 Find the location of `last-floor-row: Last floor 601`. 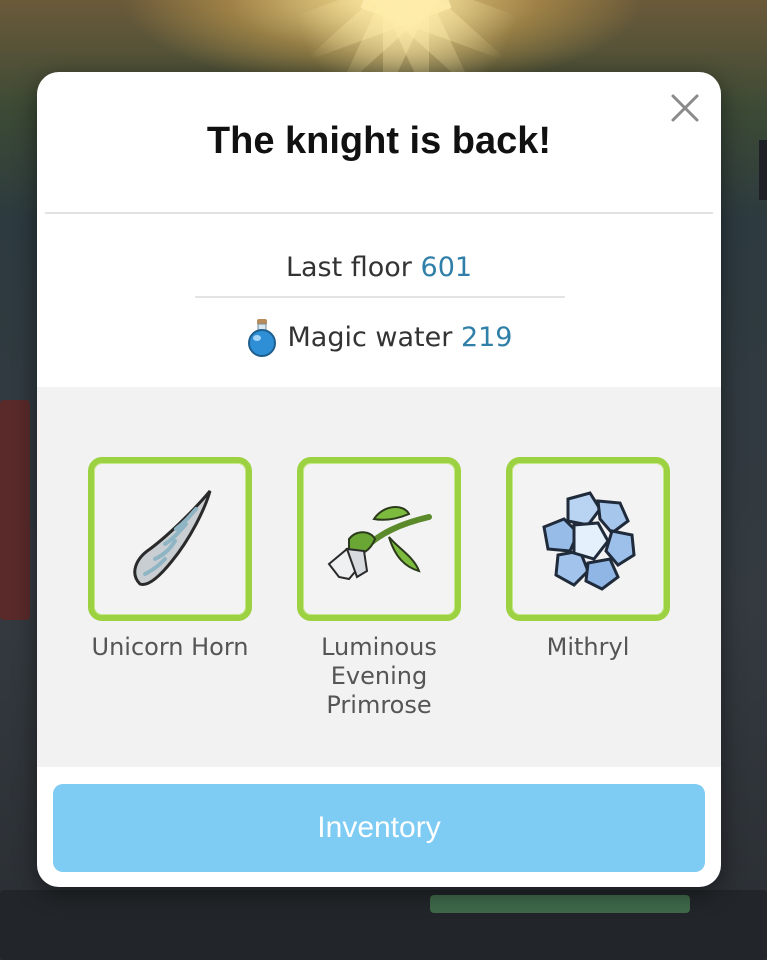

last-floor-row: Last floor 601 is located at coordinates (379, 267).